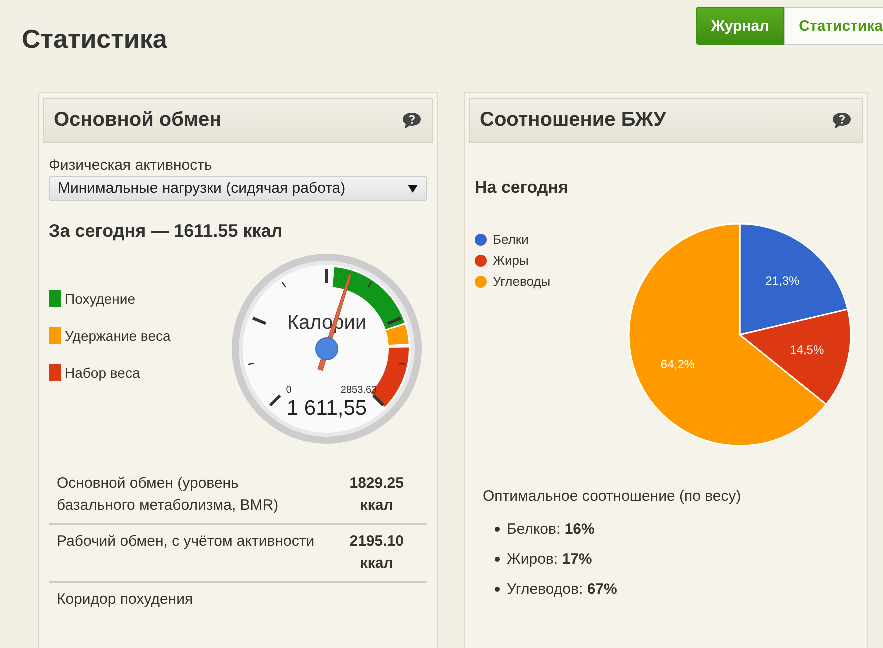 The height and width of the screenshot is (648, 883). I want to click on legend-label: Углеводы, so click(522, 281).